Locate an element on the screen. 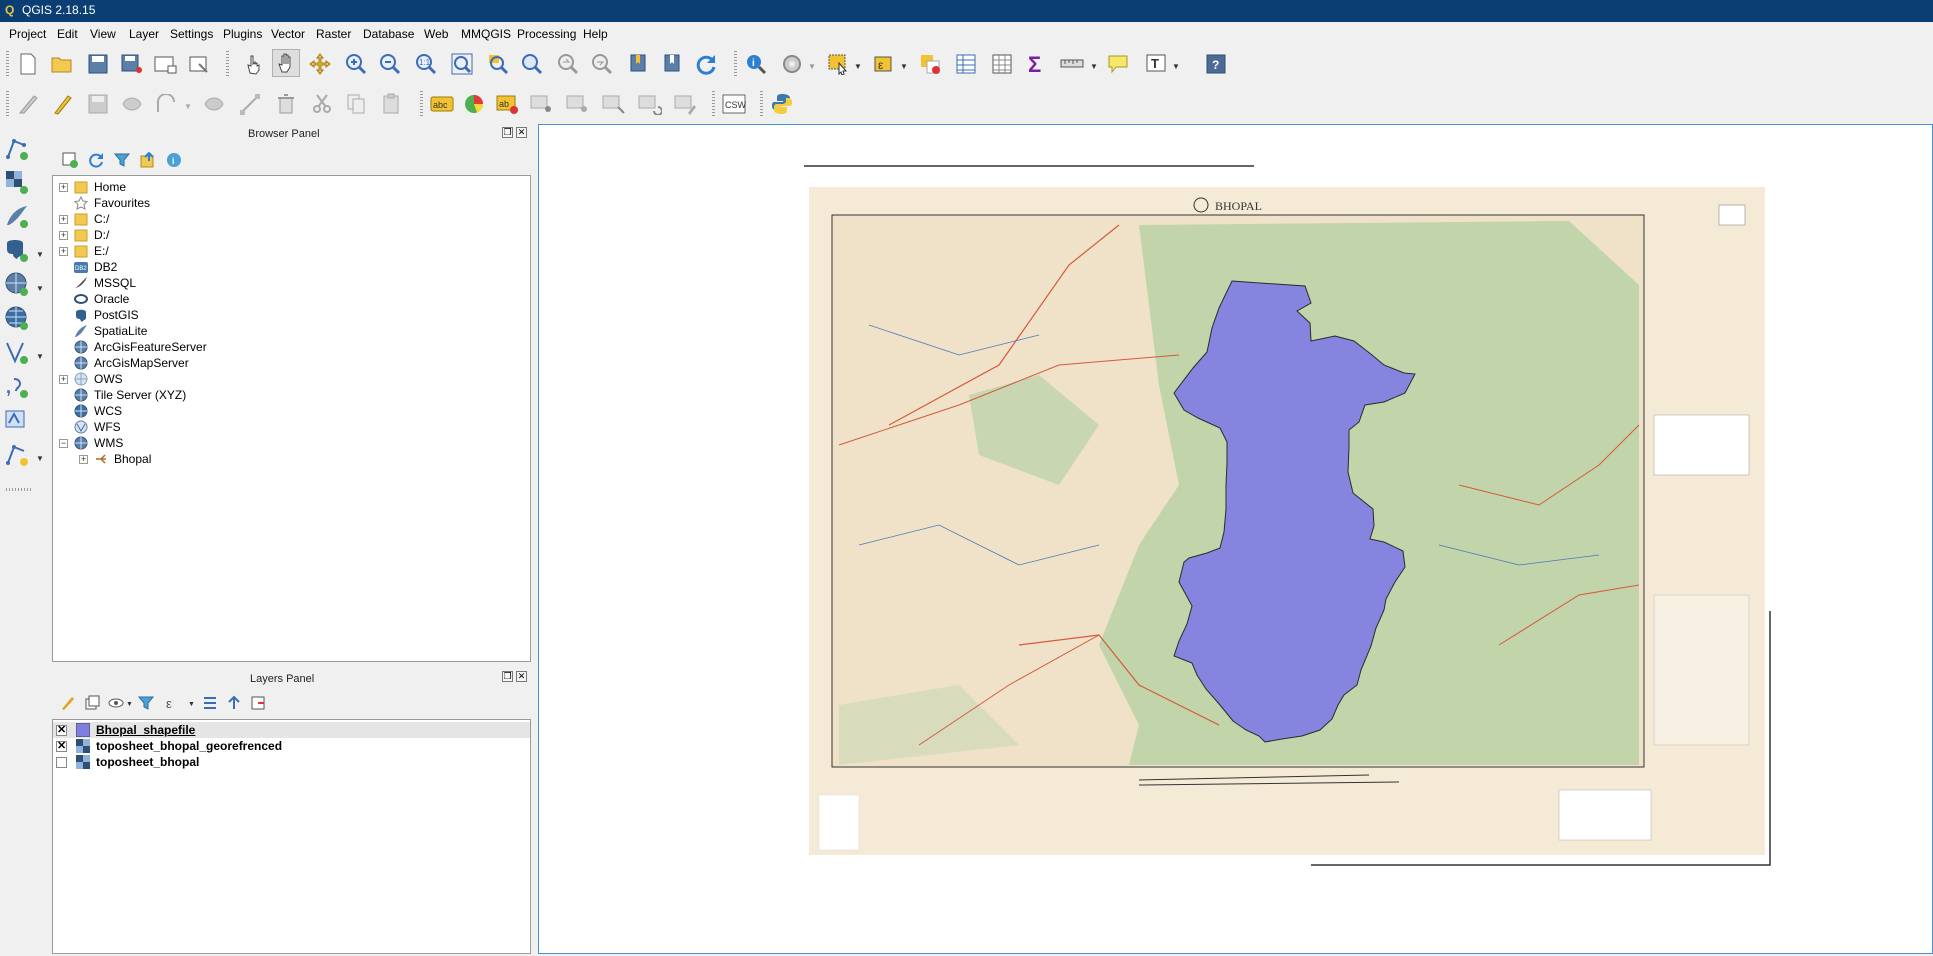 The width and height of the screenshot is (1933, 956). field-calculator-icon is located at coordinates (1002, 64).